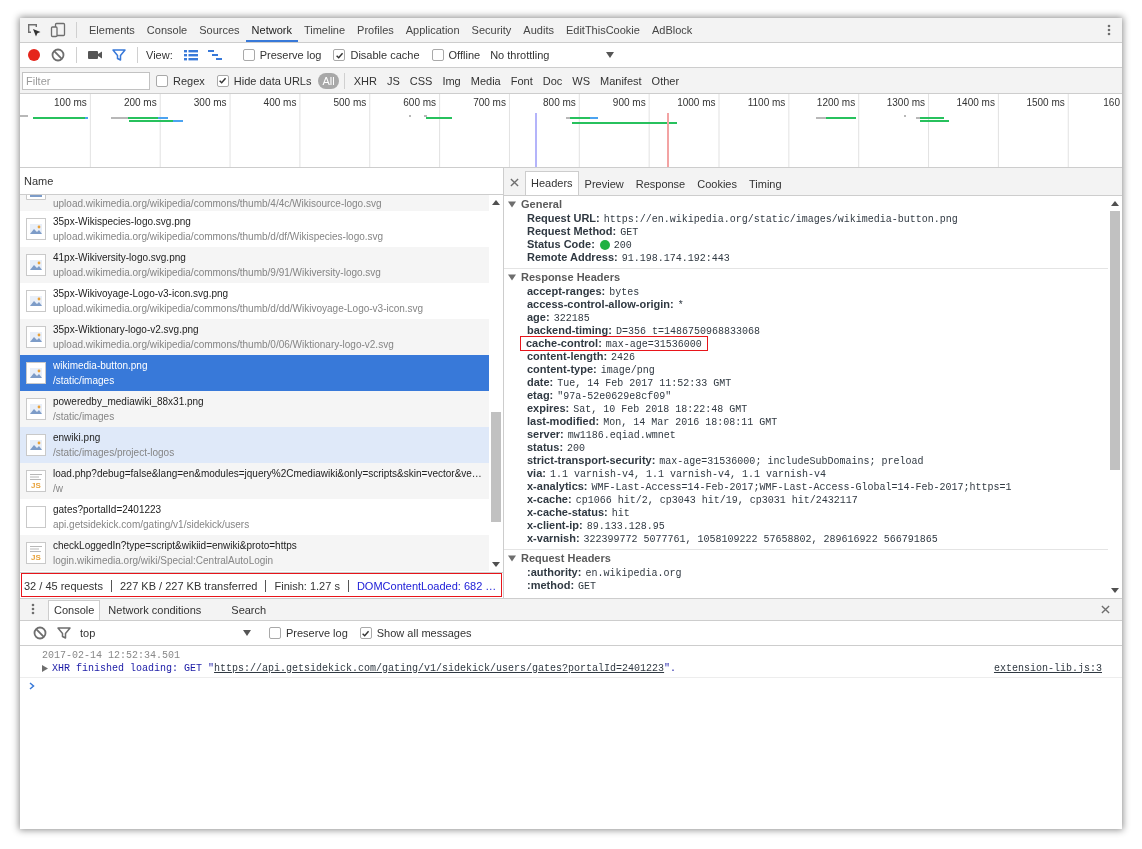 The width and height of the screenshot is (1142, 849). Describe the element at coordinates (393, 80) in the screenshot. I see `resource-type-filter: JS` at that location.